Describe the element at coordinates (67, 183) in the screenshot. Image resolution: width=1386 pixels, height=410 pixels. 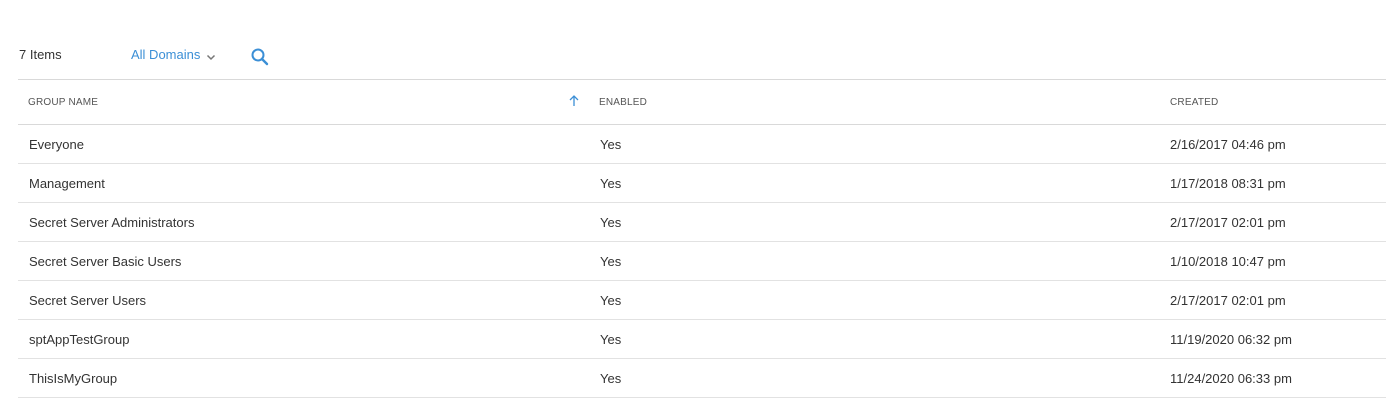
I see `group-name-cell: Management` at that location.